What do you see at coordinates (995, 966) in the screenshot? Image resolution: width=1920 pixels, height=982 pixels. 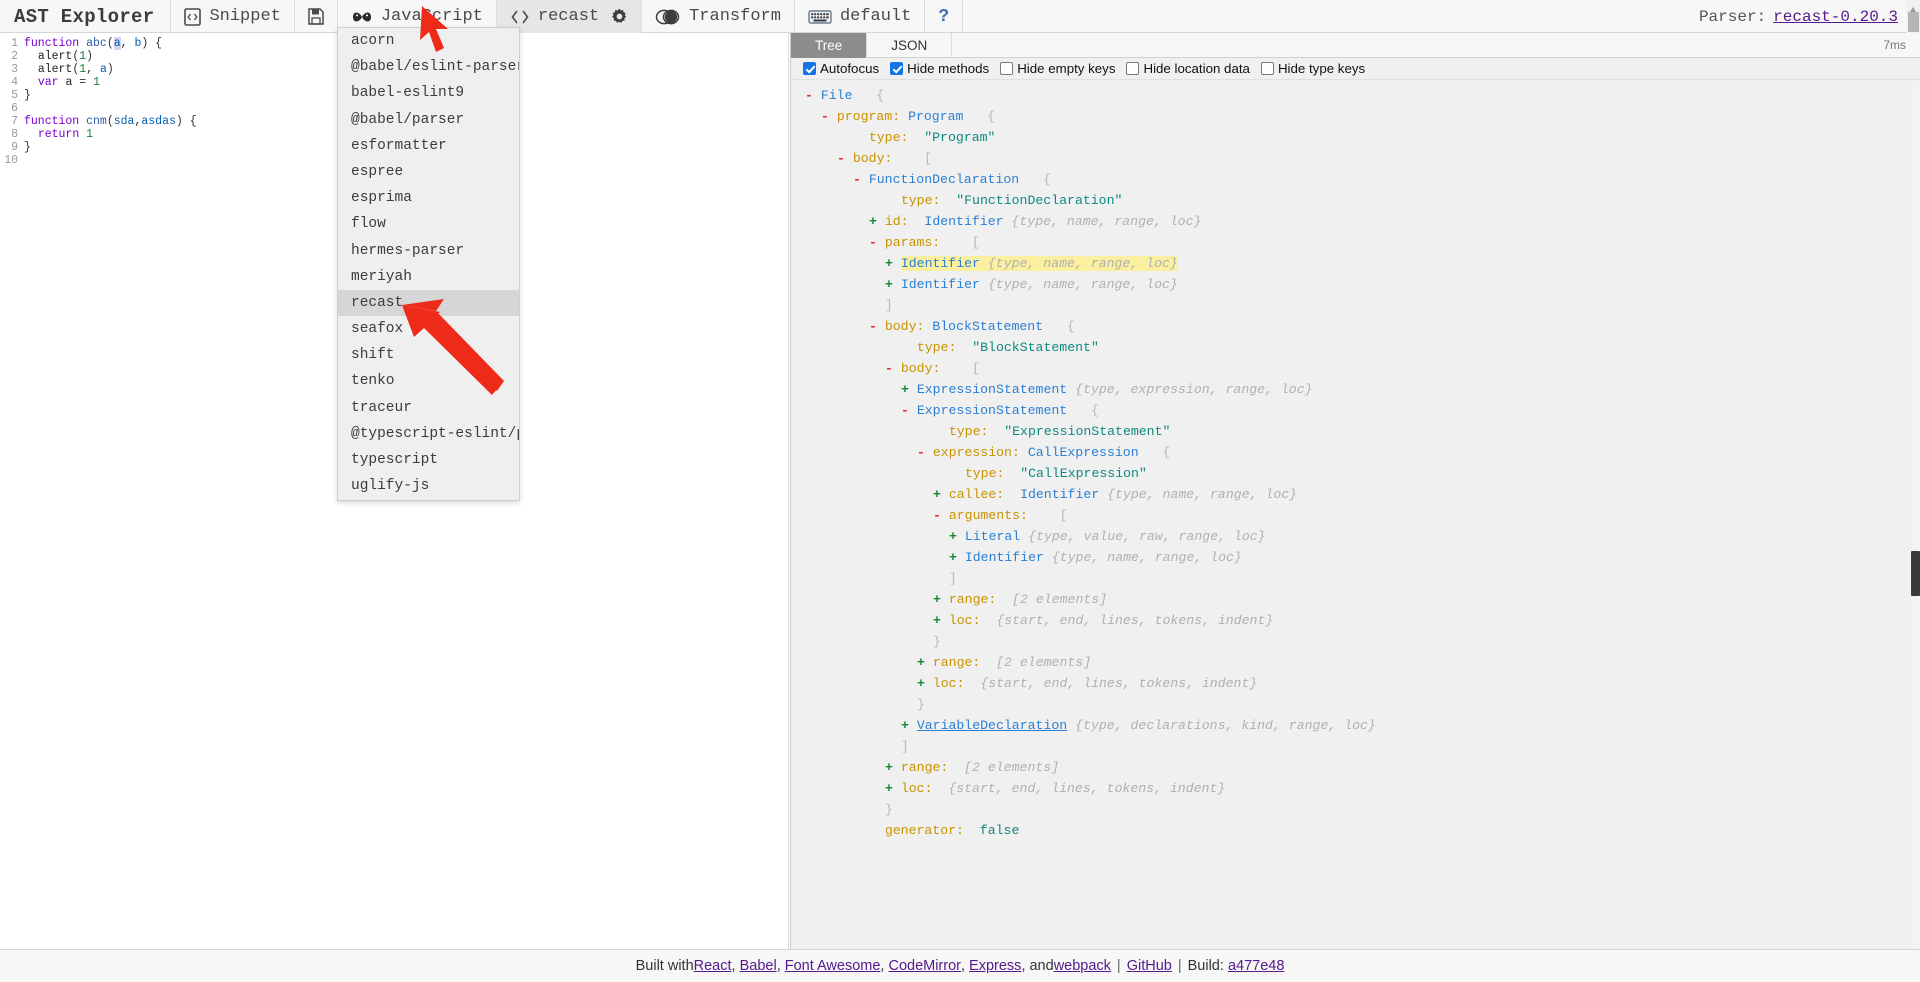 I see `footer-link-express: Express` at bounding box center [995, 966].